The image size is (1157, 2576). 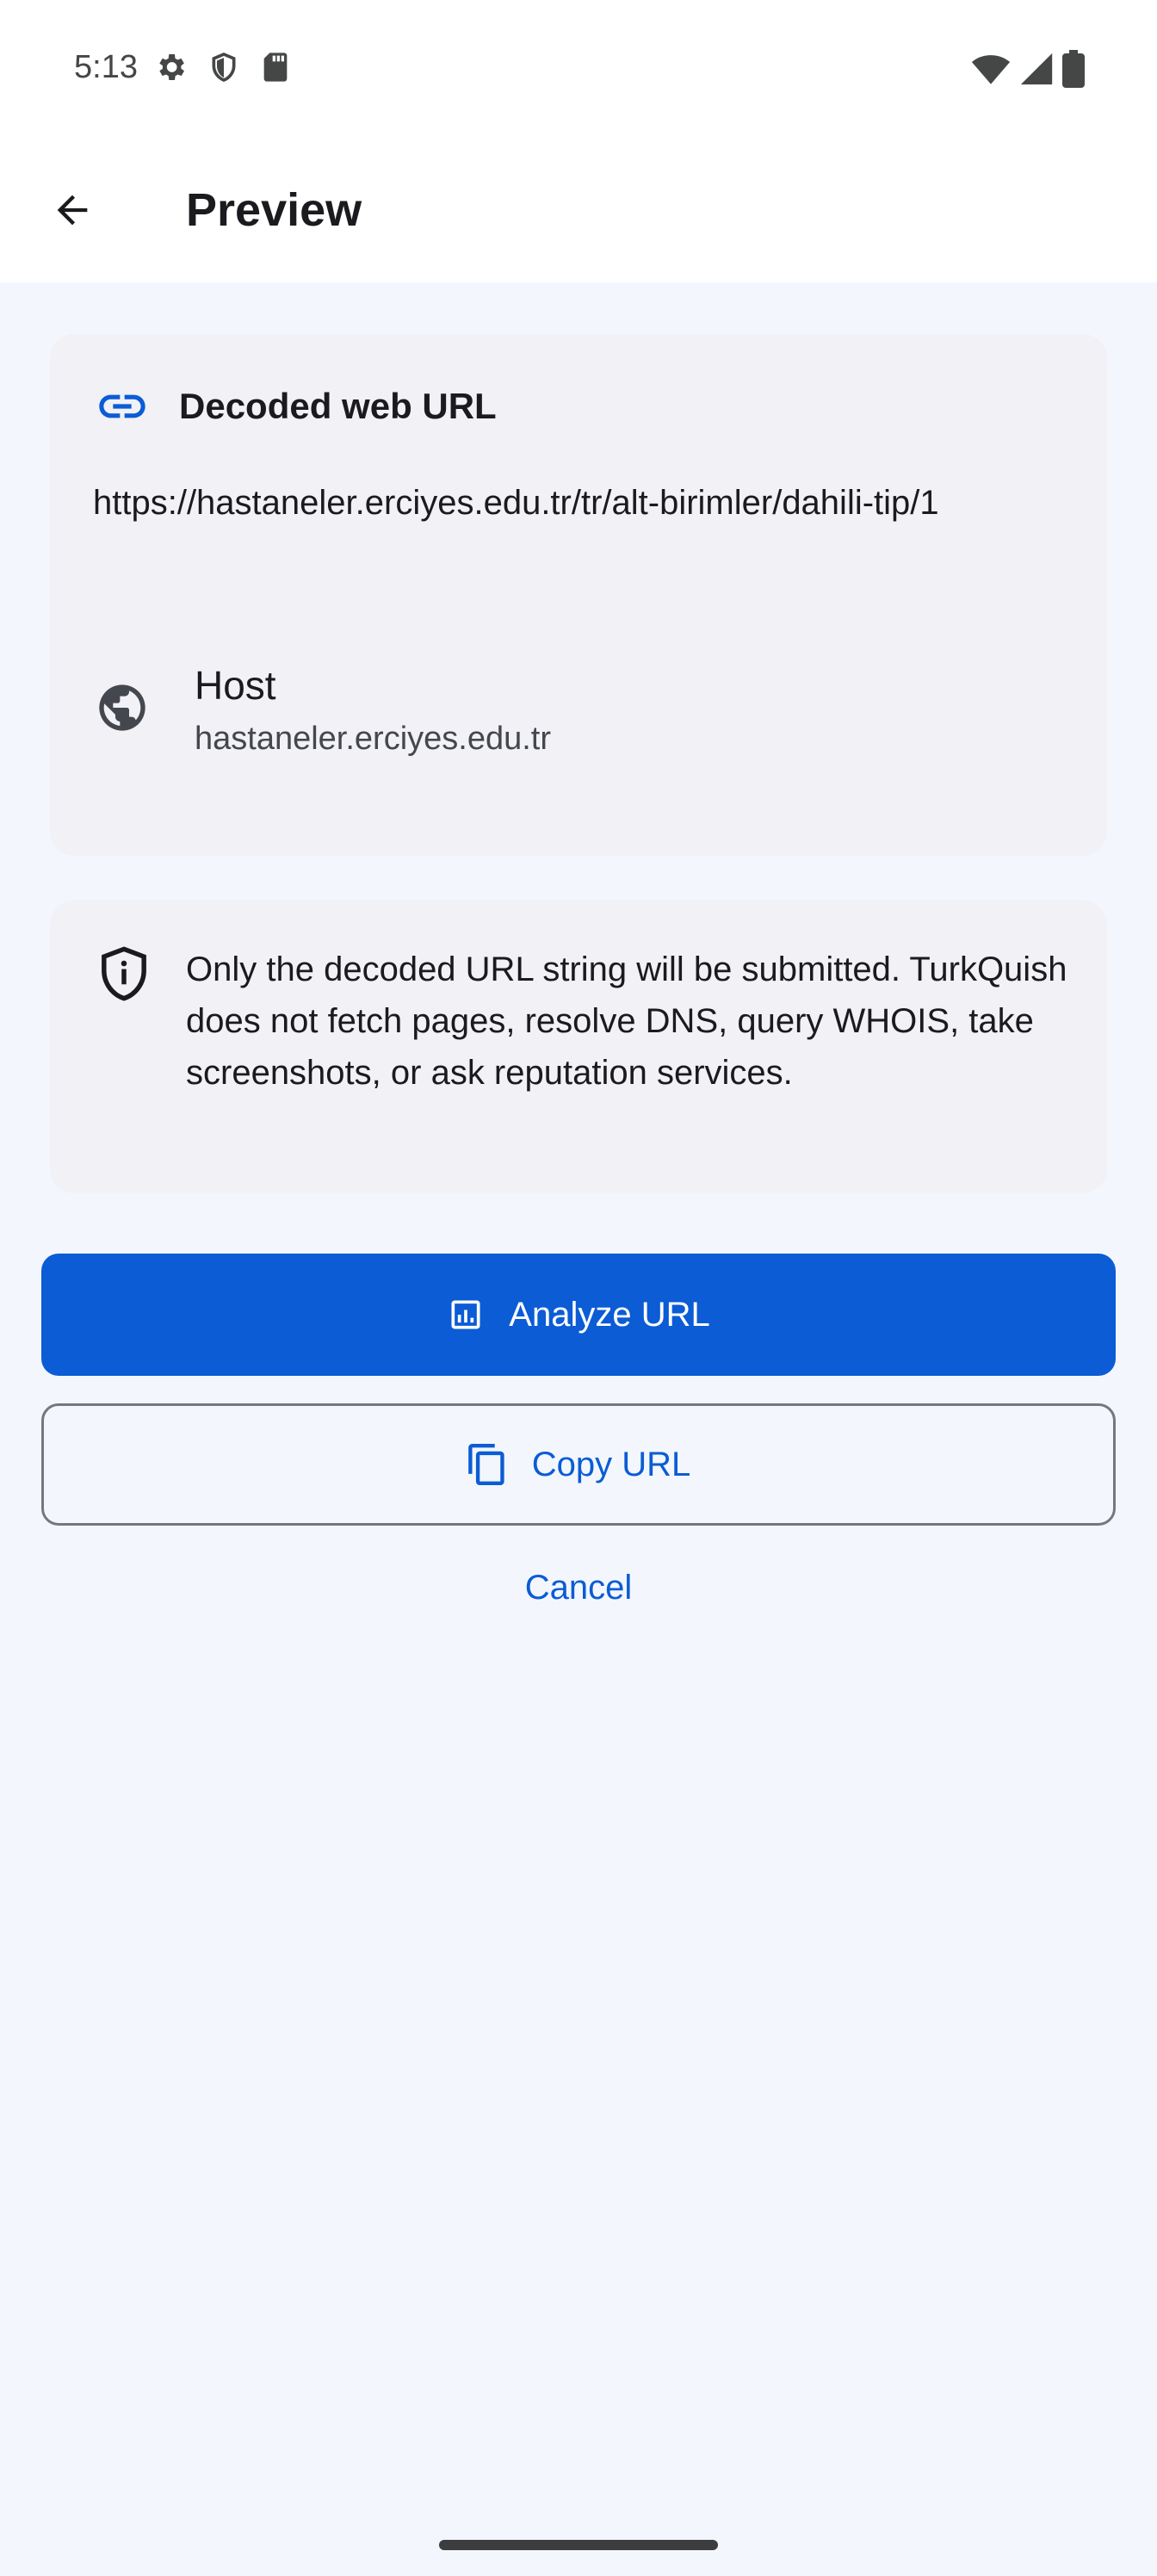 What do you see at coordinates (1074, 69) in the screenshot?
I see `battery-icon` at bounding box center [1074, 69].